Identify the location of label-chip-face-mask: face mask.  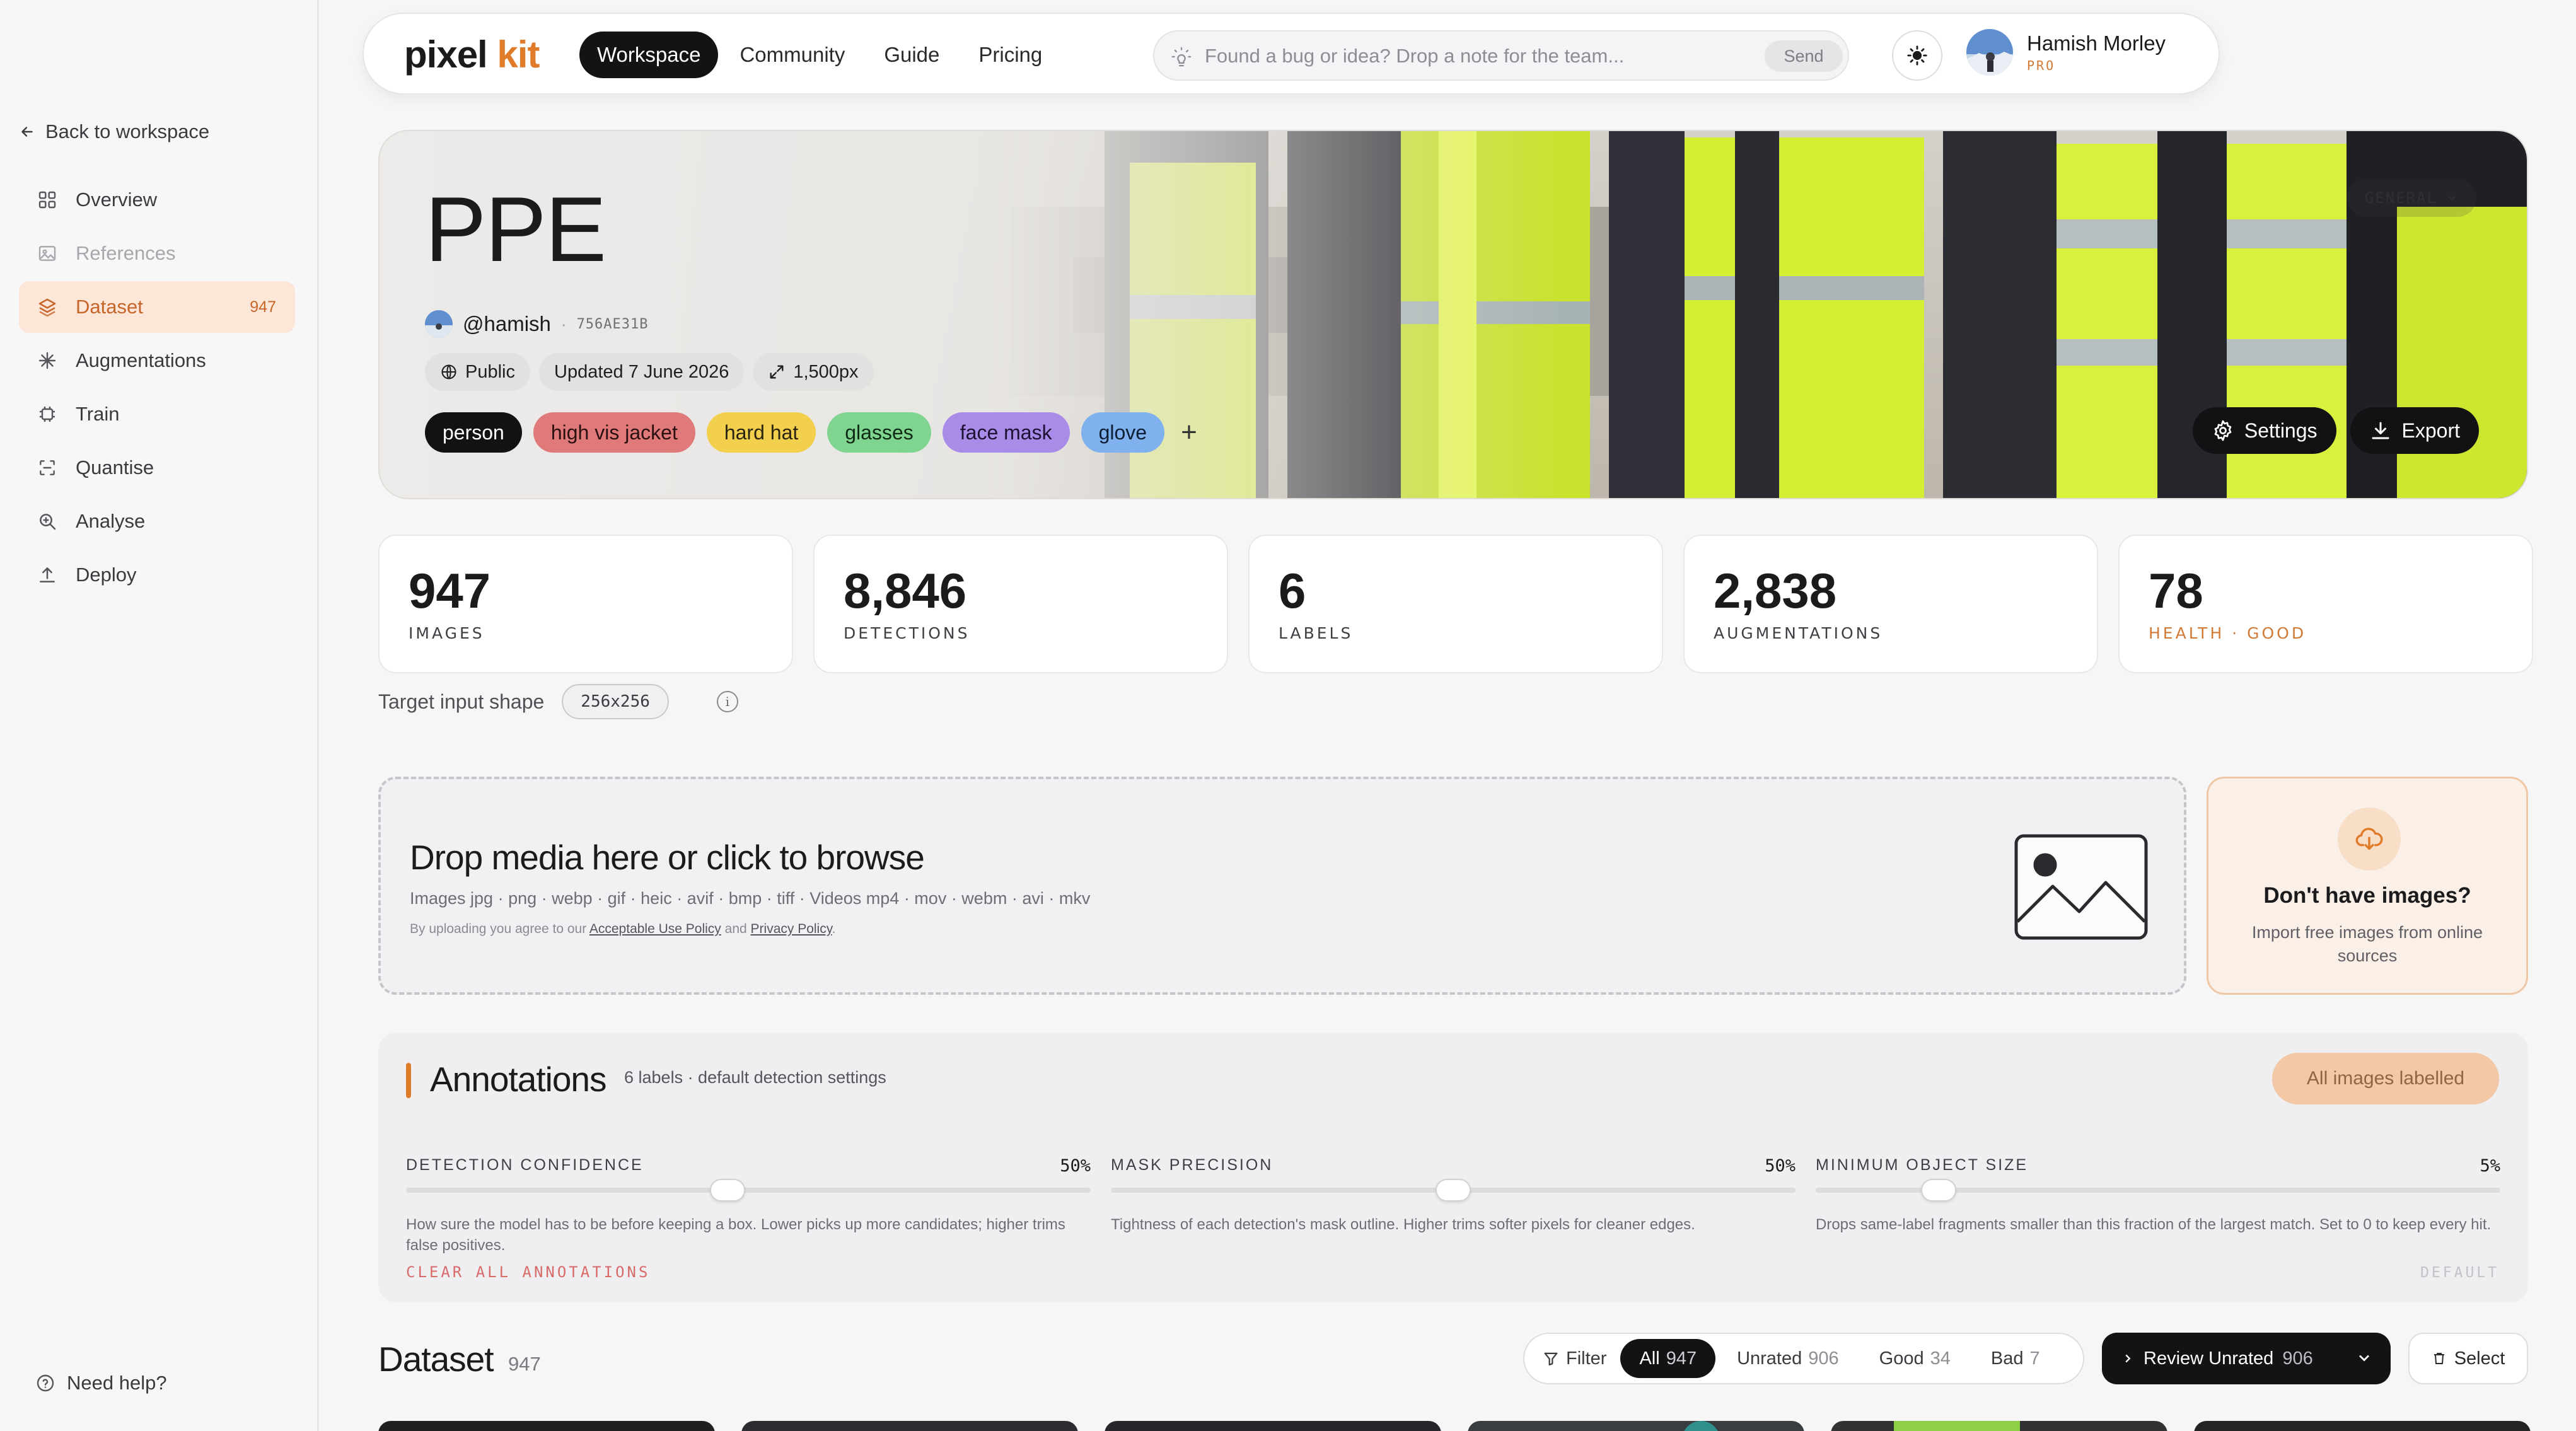
(1006, 432).